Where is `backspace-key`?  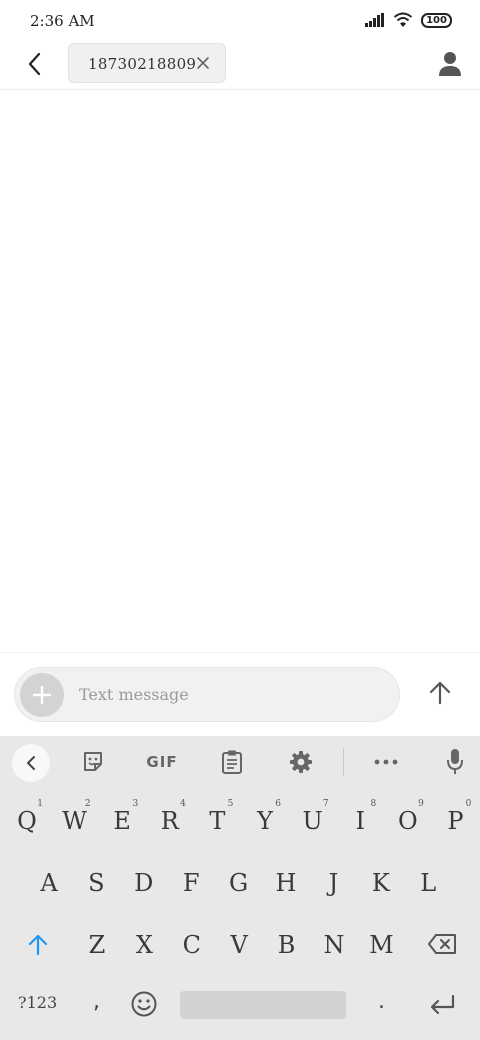 backspace-key is located at coordinates (442, 944).